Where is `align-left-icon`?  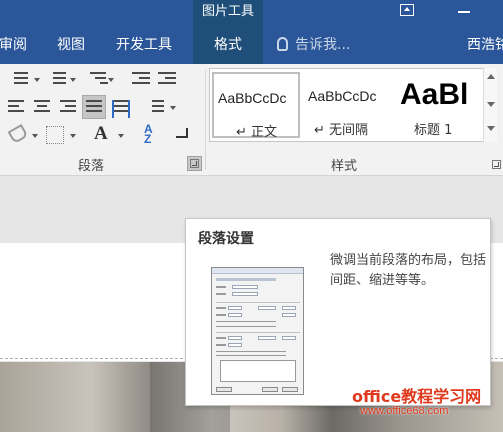
align-left-icon is located at coordinates (17, 109).